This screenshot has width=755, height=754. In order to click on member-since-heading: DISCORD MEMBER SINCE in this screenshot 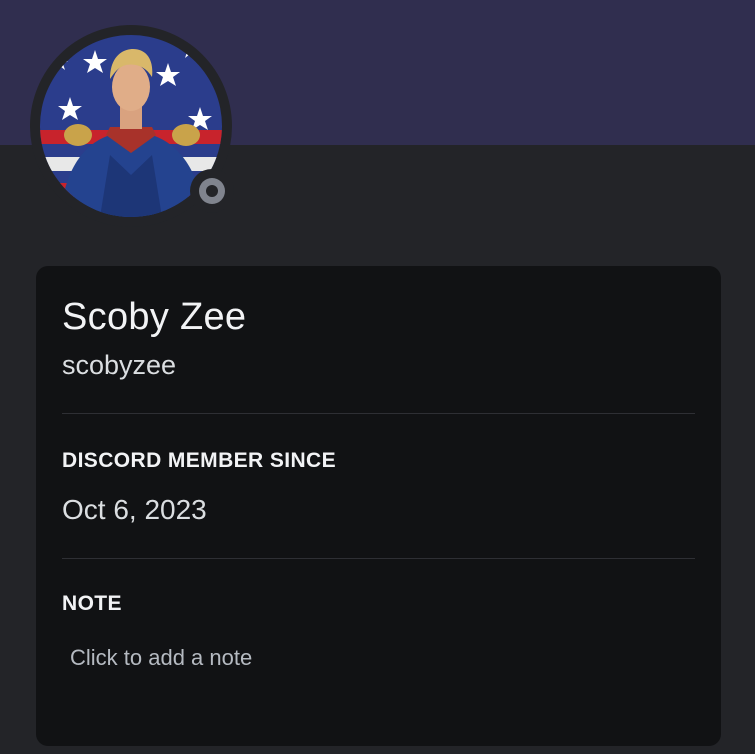, I will do `click(199, 460)`.